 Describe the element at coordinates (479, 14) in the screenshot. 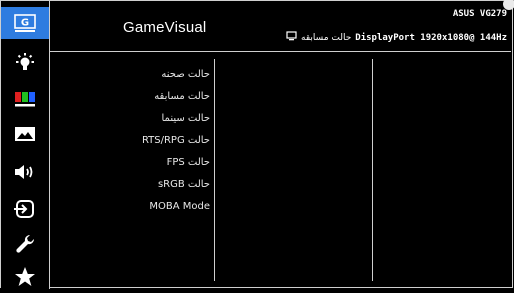

I see `monitor-model: ASUS VG279` at that location.